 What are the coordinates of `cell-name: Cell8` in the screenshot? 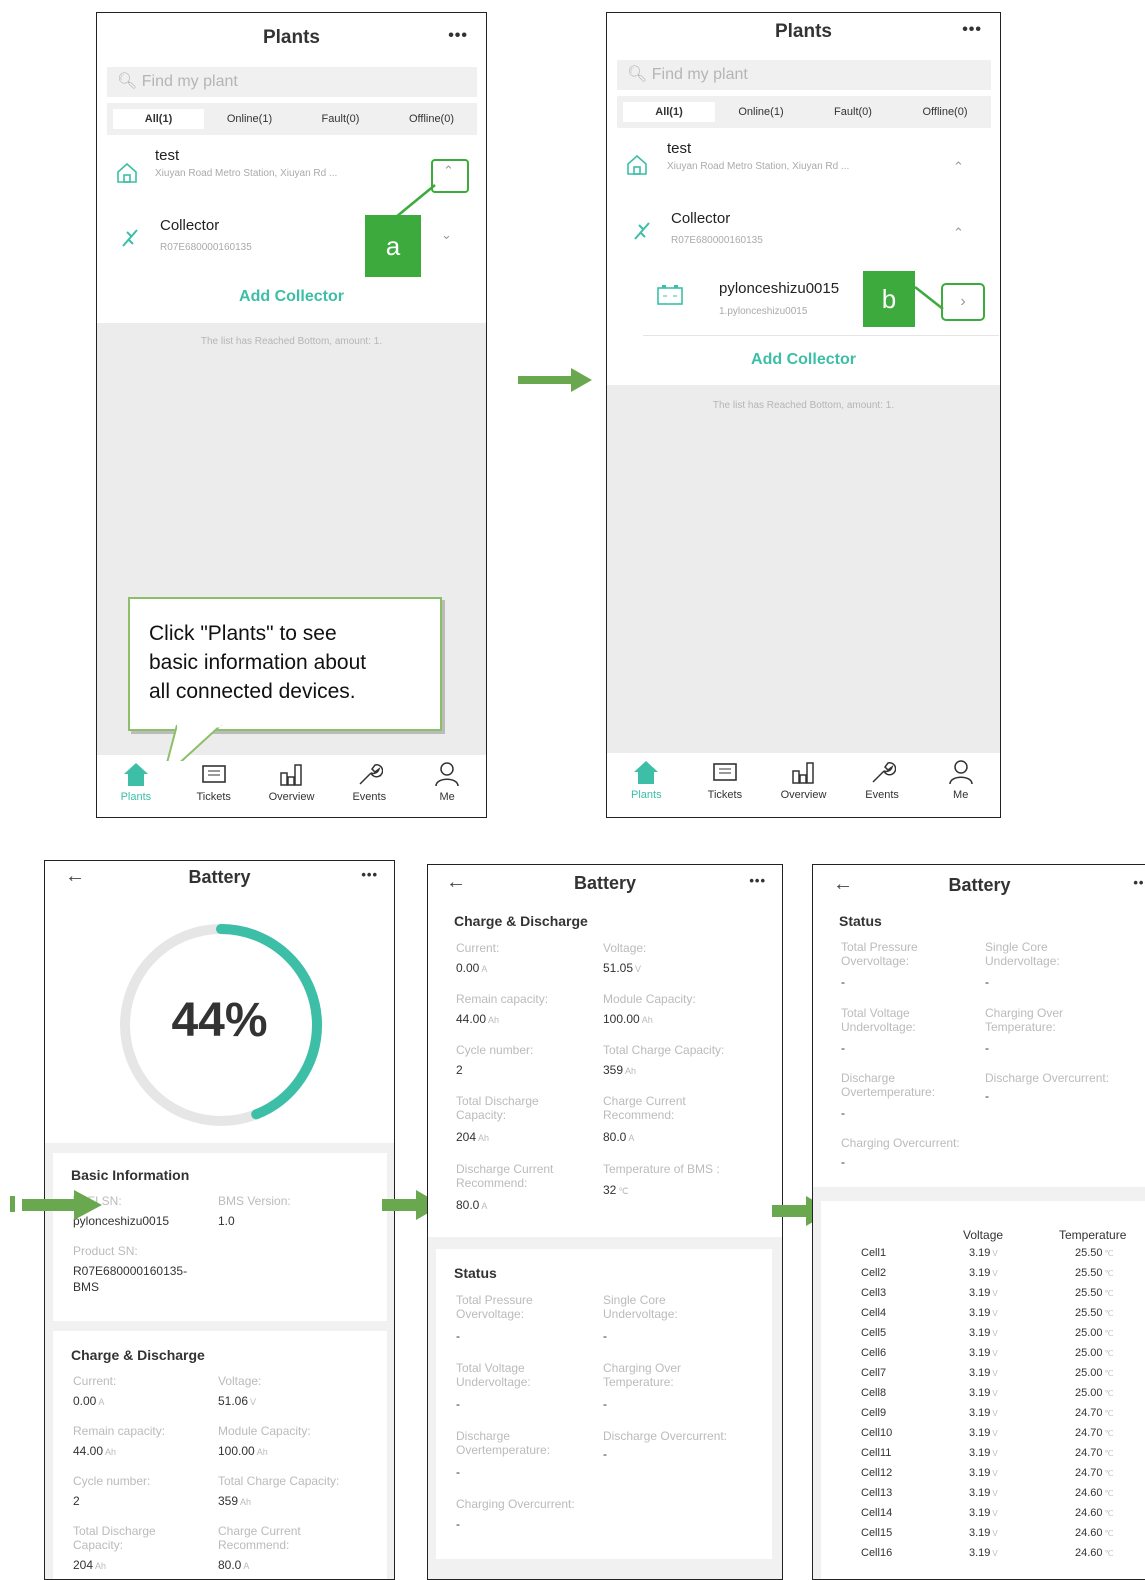 It's located at (874, 1393).